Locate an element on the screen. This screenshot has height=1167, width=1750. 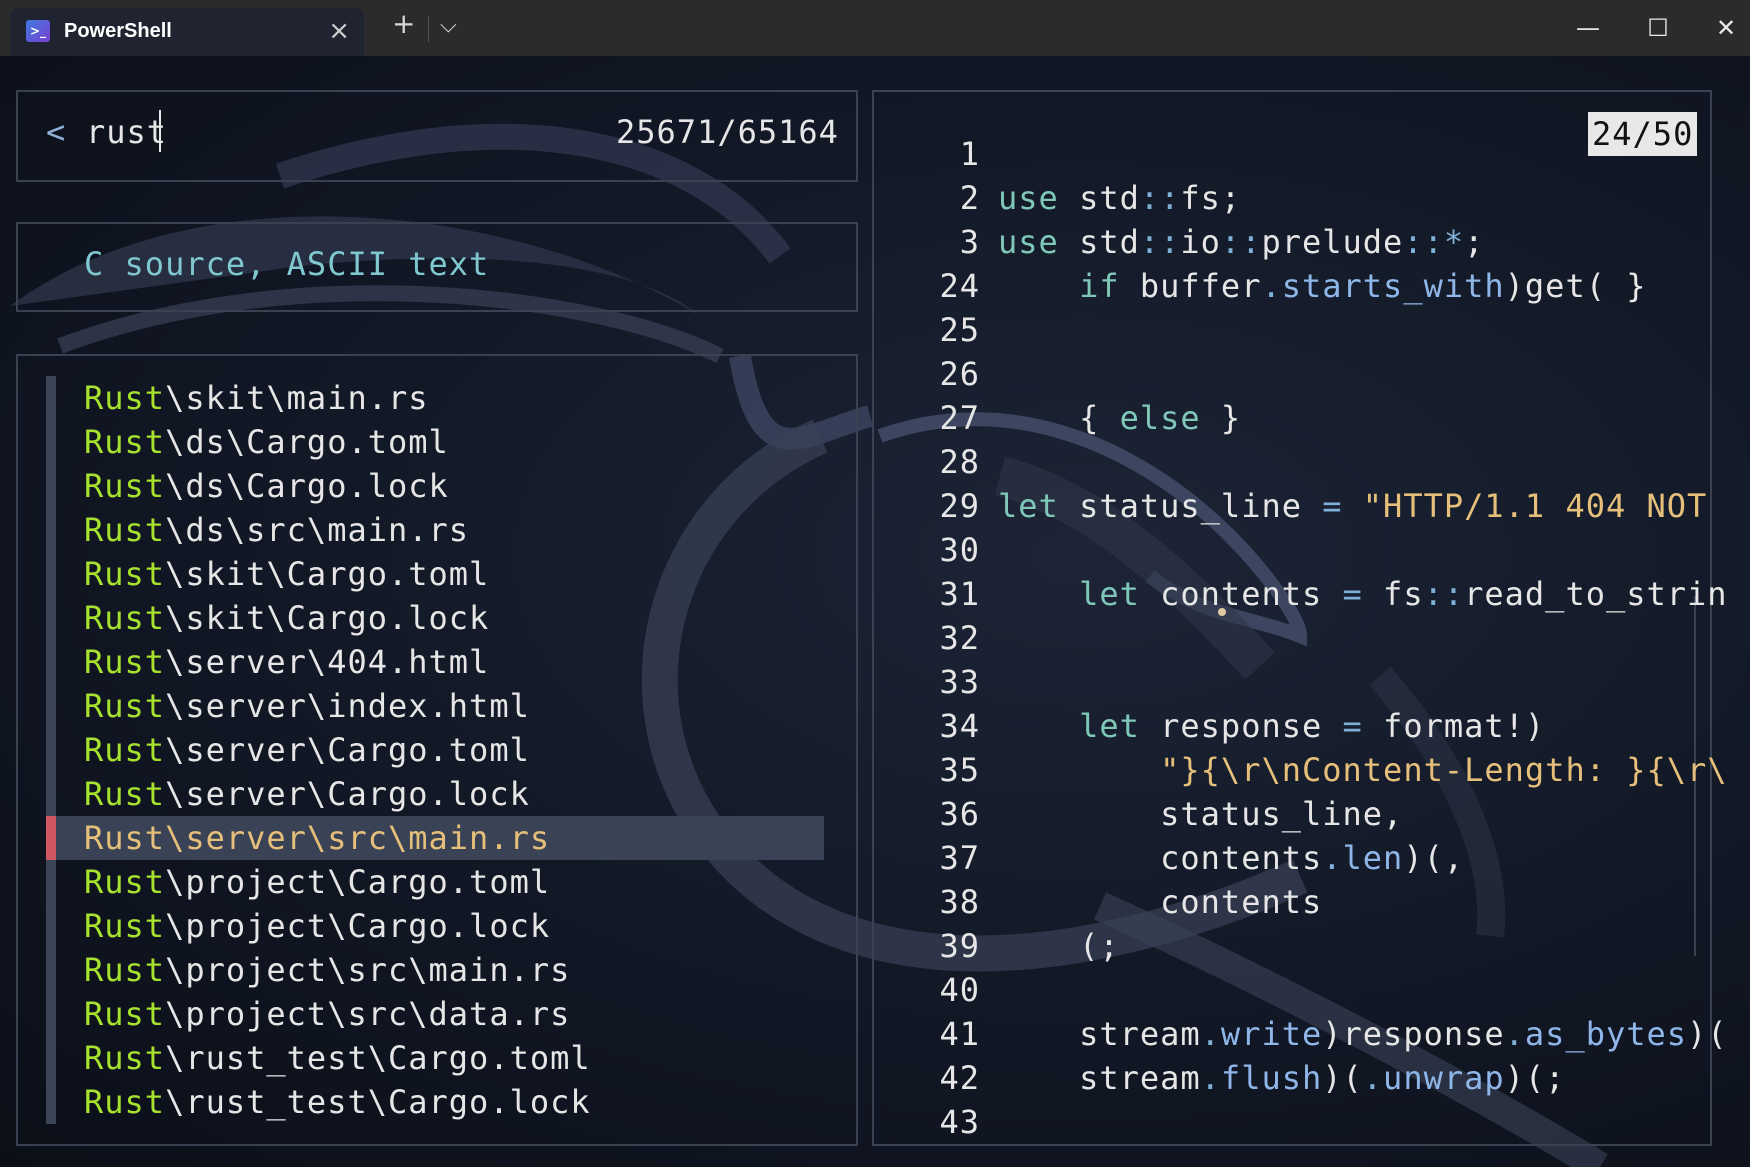
search-prompt: < is located at coordinates (56, 132).